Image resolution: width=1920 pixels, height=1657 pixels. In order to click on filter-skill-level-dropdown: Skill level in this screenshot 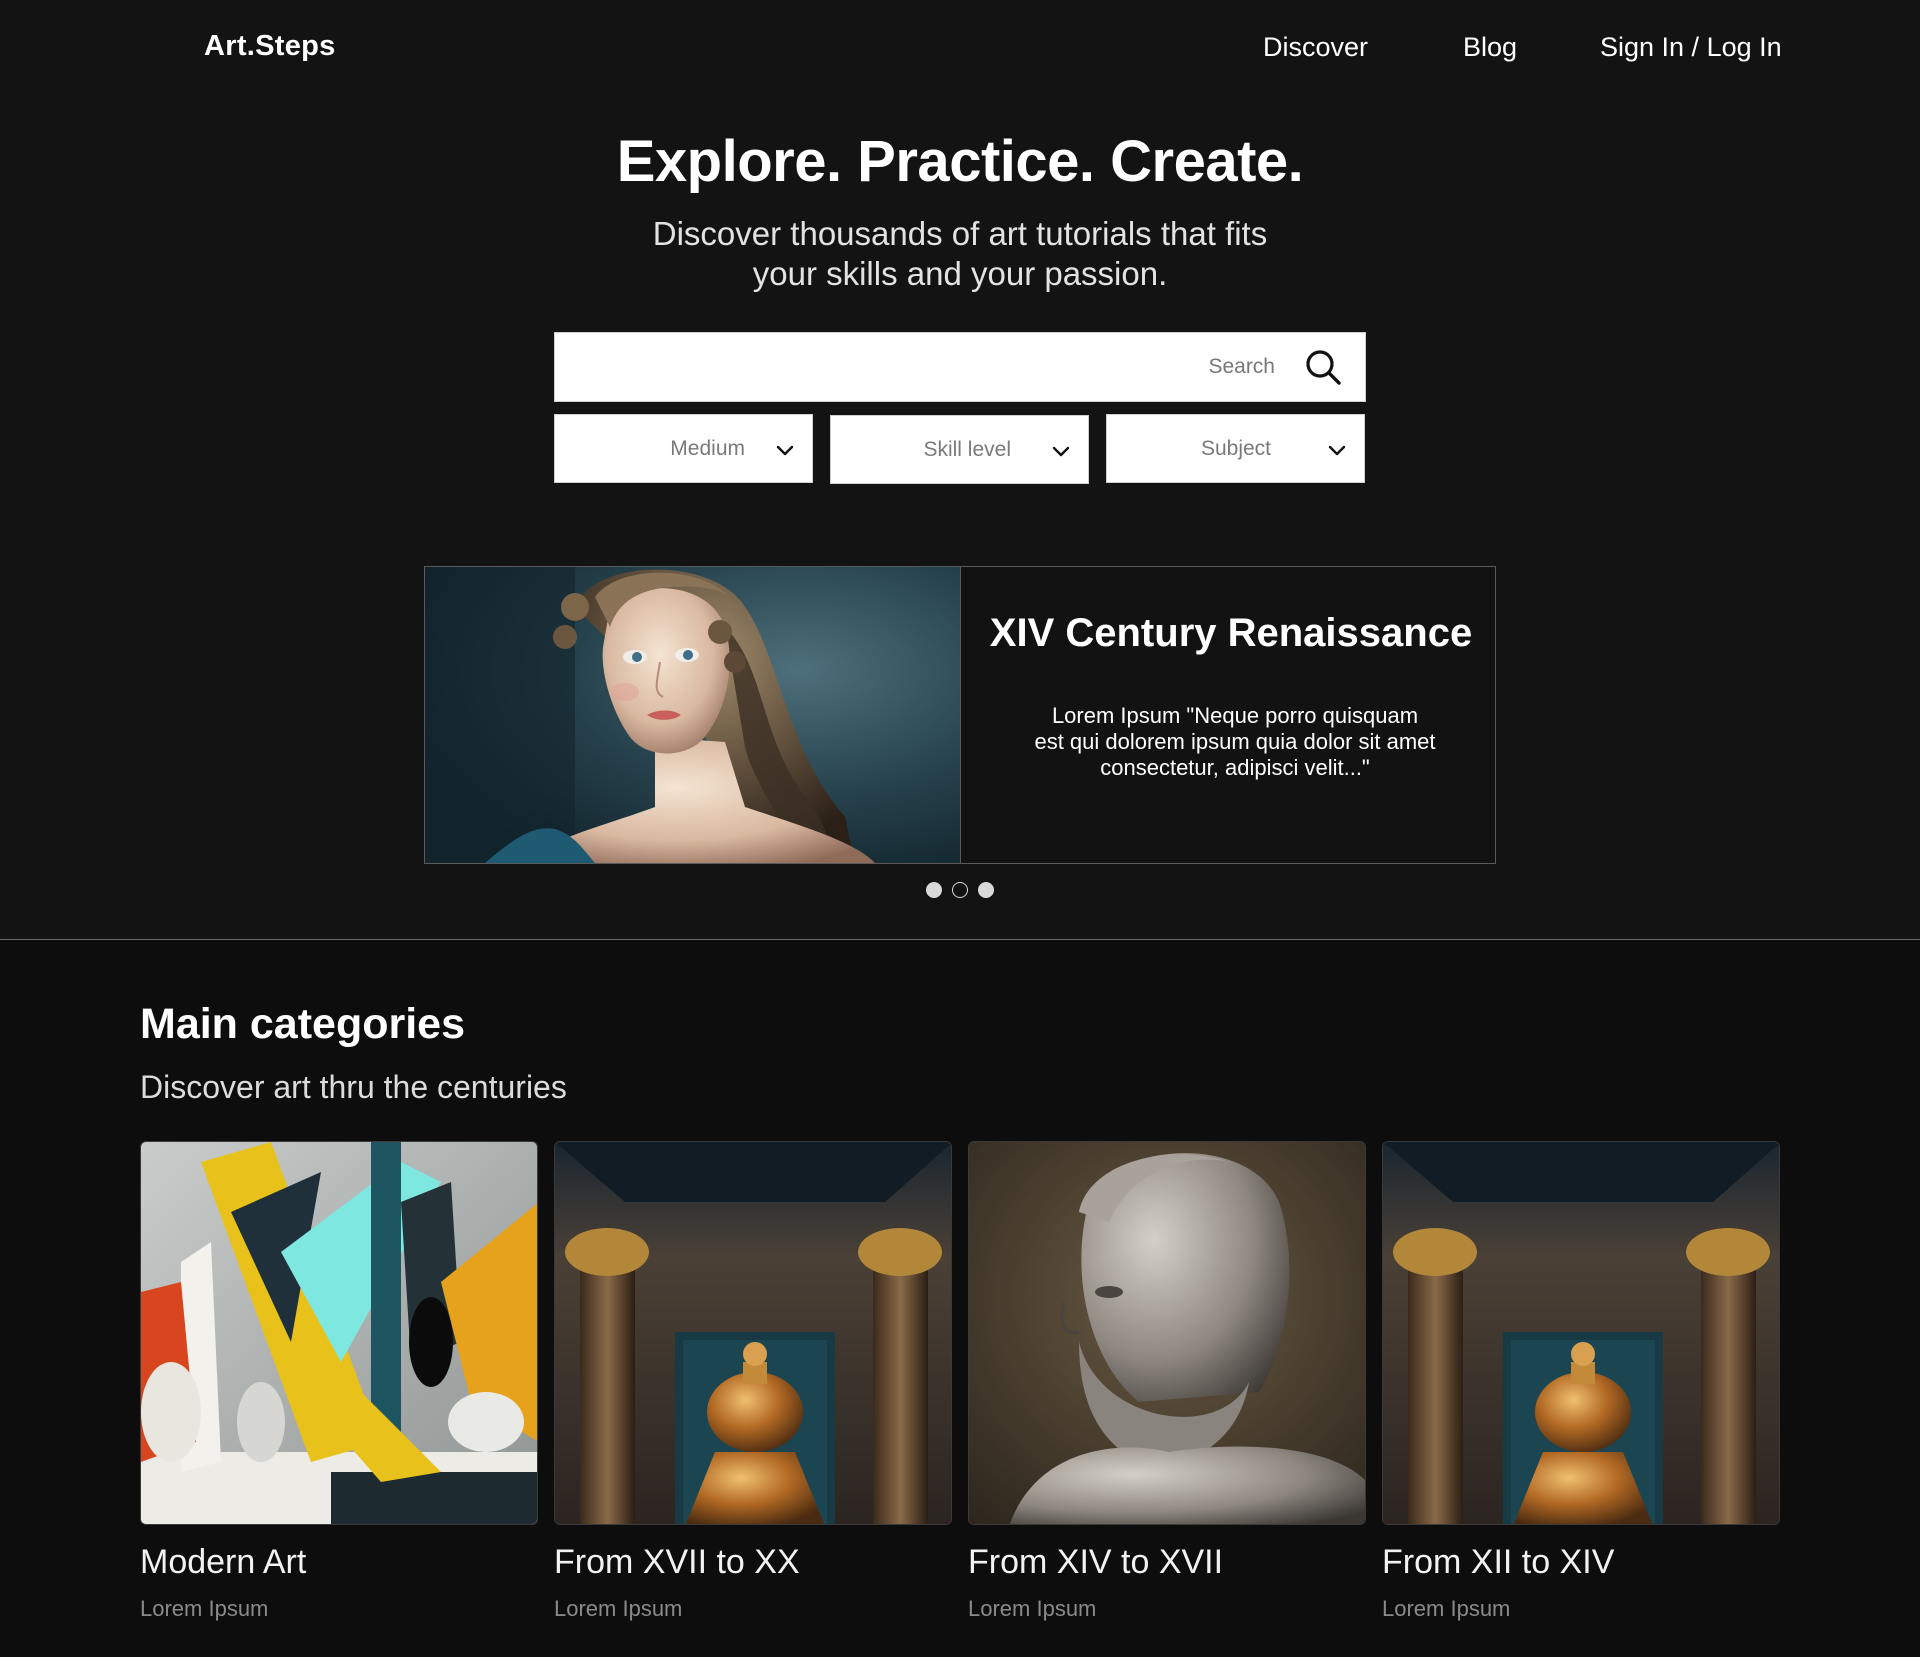, I will do `click(959, 449)`.